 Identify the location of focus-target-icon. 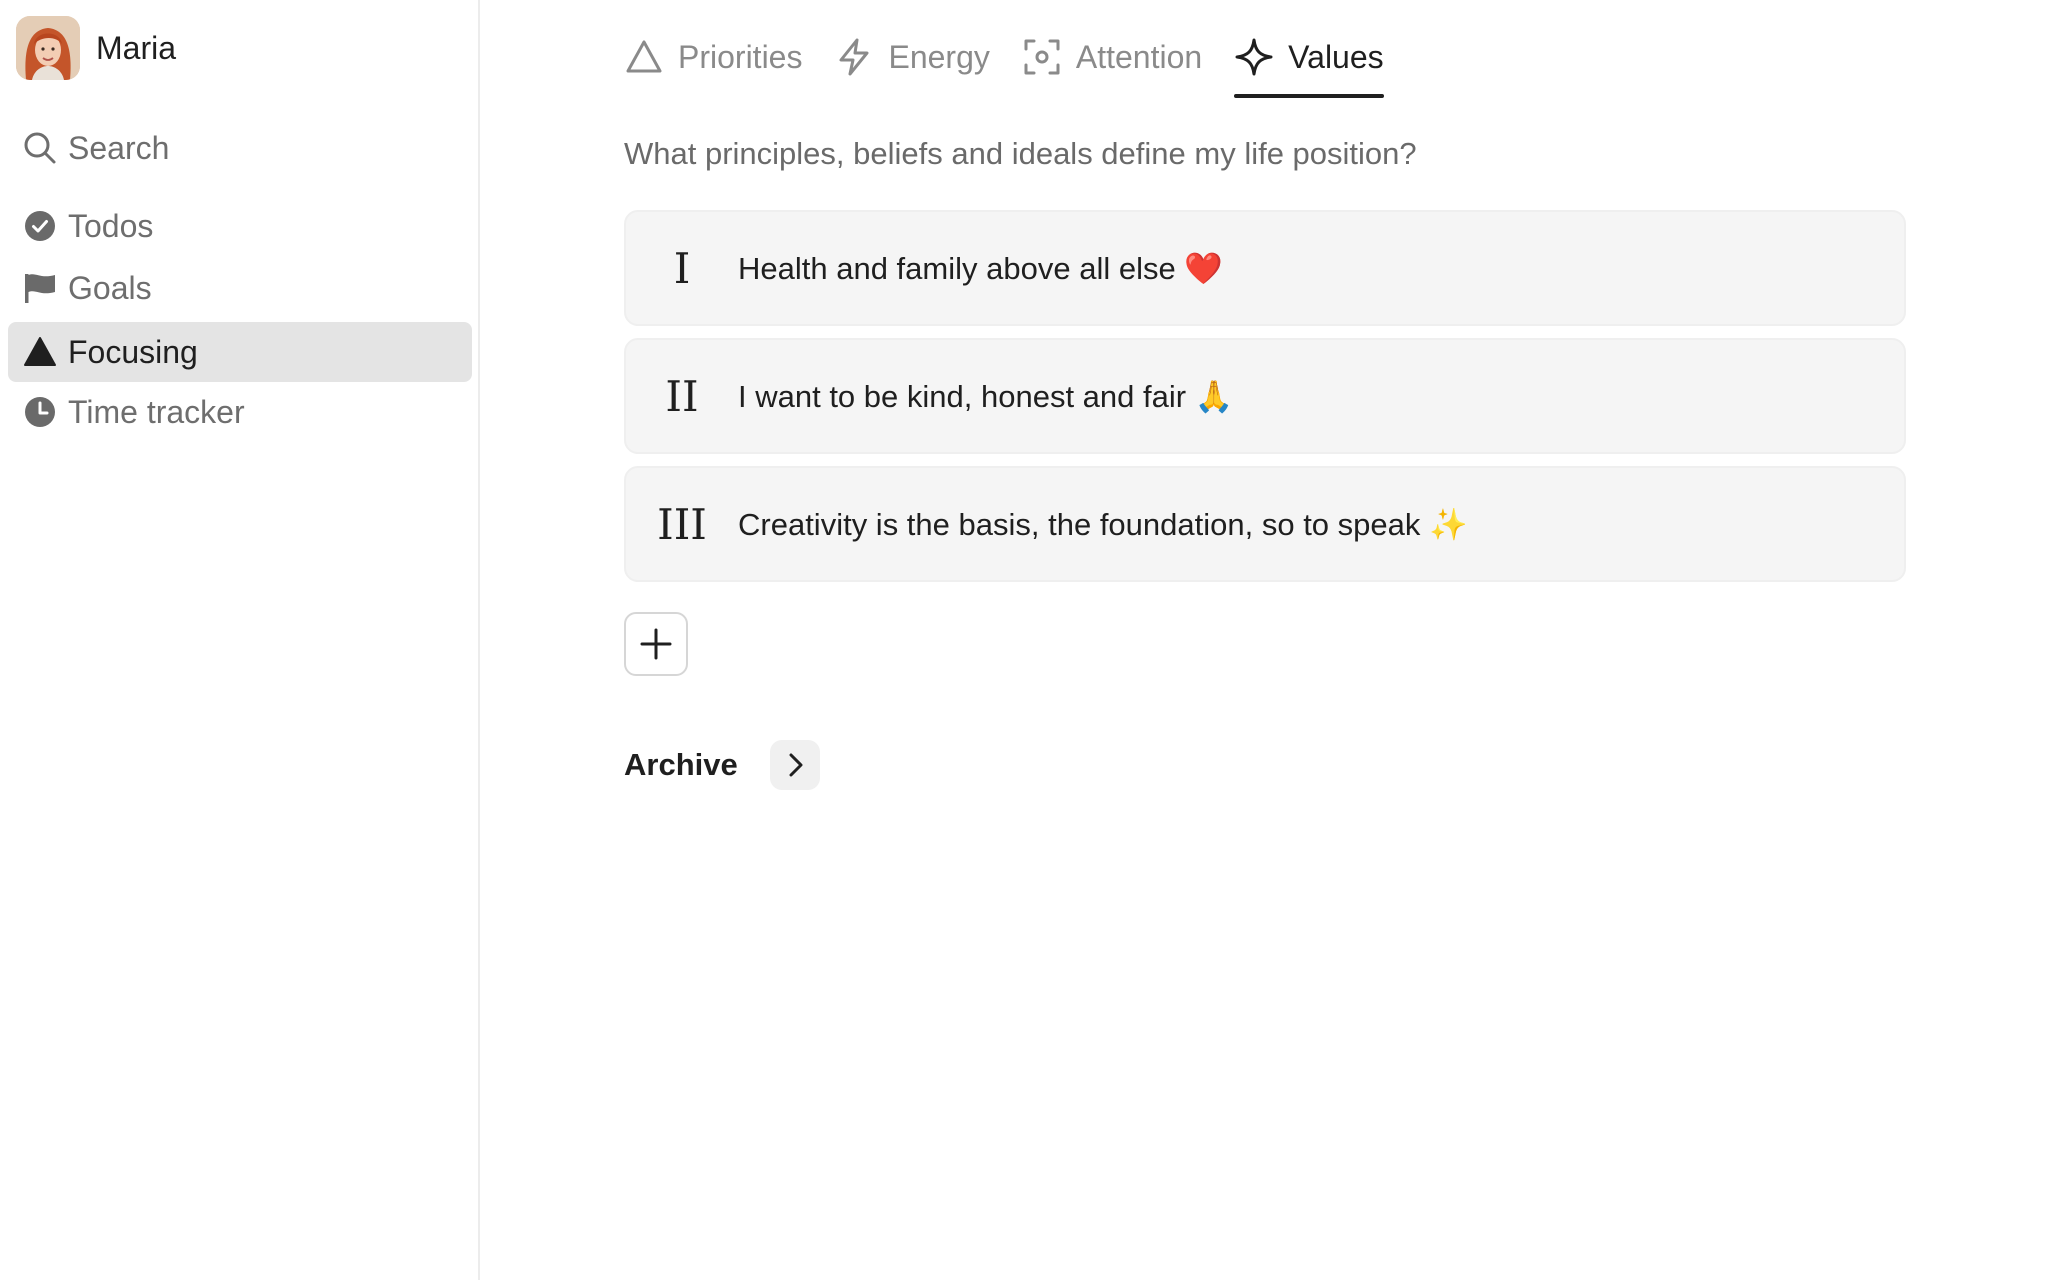
(1042, 57).